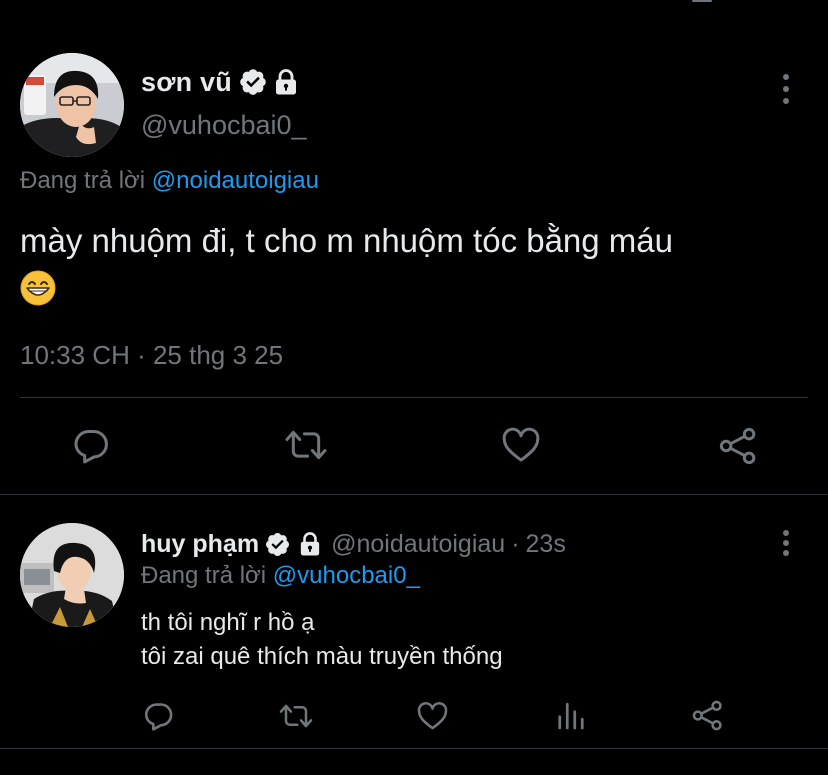 The width and height of the screenshot is (828, 775). I want to click on tweet-text-container: mày nhuộm đi, t cho m nhuộm tóc bằng máu, so click(415, 262).